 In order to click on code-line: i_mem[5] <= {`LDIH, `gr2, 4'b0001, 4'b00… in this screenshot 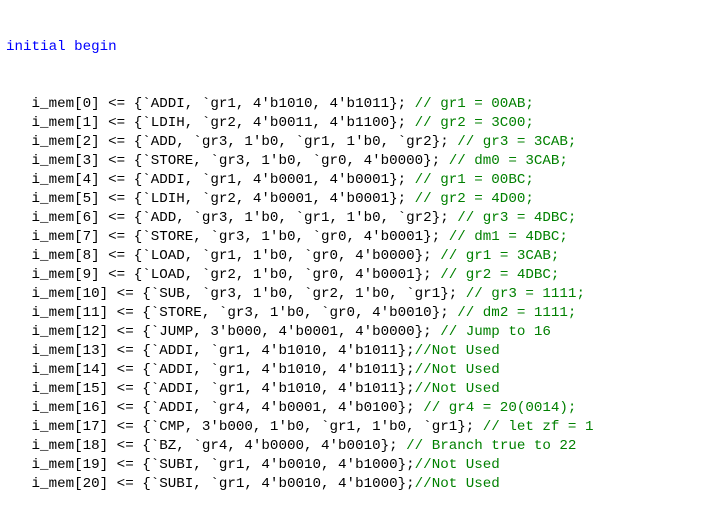, I will do `click(359, 199)`.